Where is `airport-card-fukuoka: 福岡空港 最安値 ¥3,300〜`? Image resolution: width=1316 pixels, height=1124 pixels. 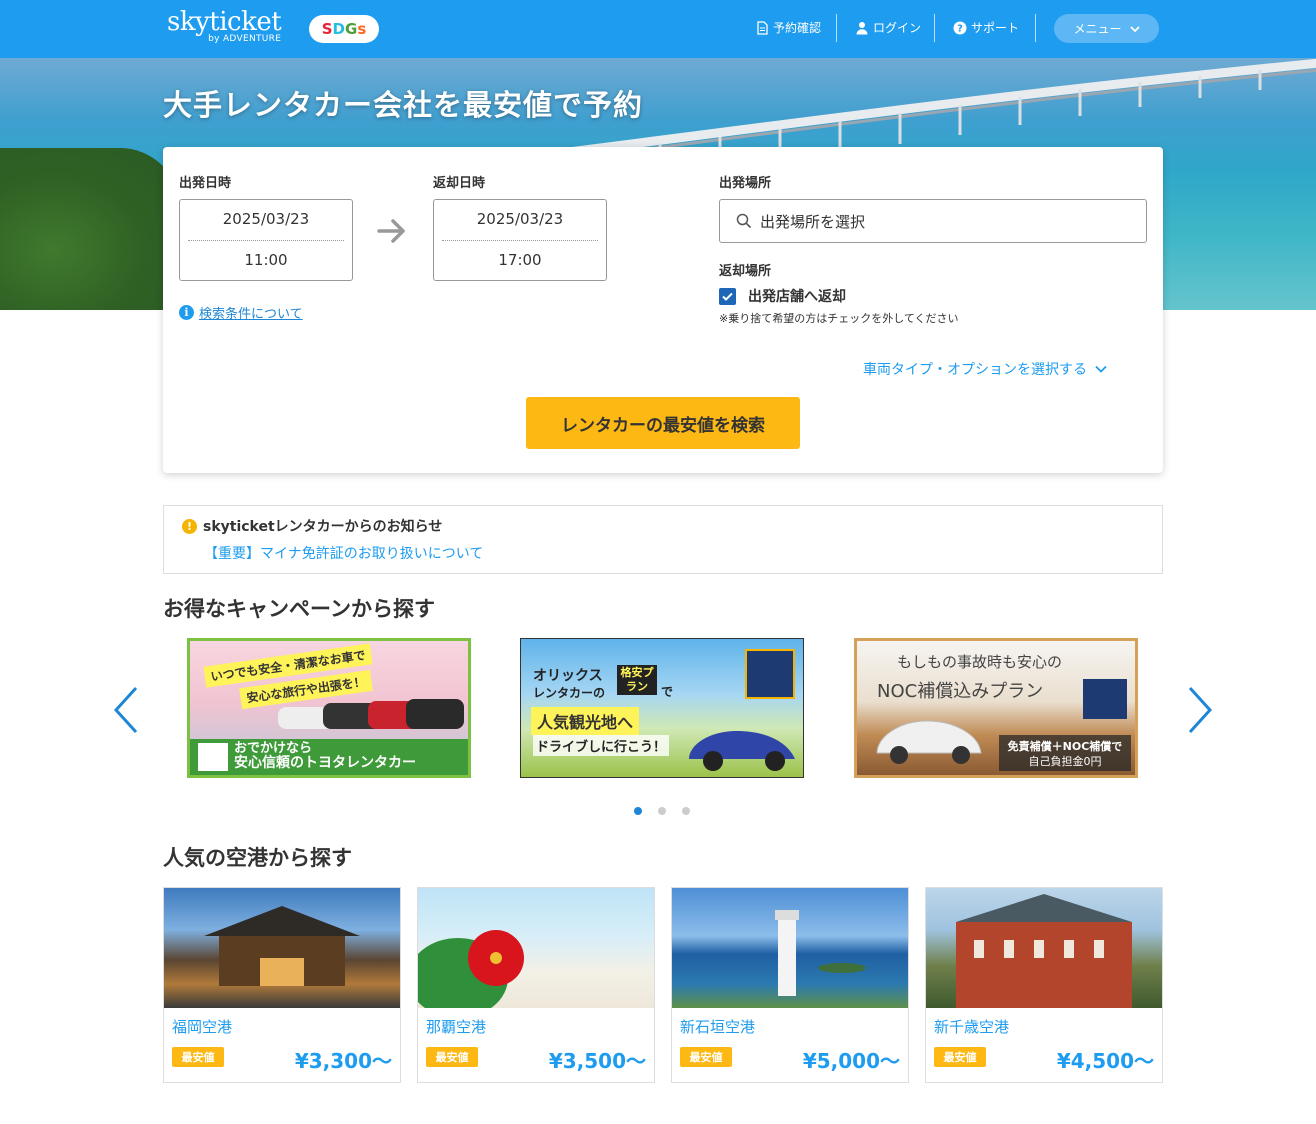 airport-card-fukuoka: 福岡空港 最安値 ¥3,300〜 is located at coordinates (282, 985).